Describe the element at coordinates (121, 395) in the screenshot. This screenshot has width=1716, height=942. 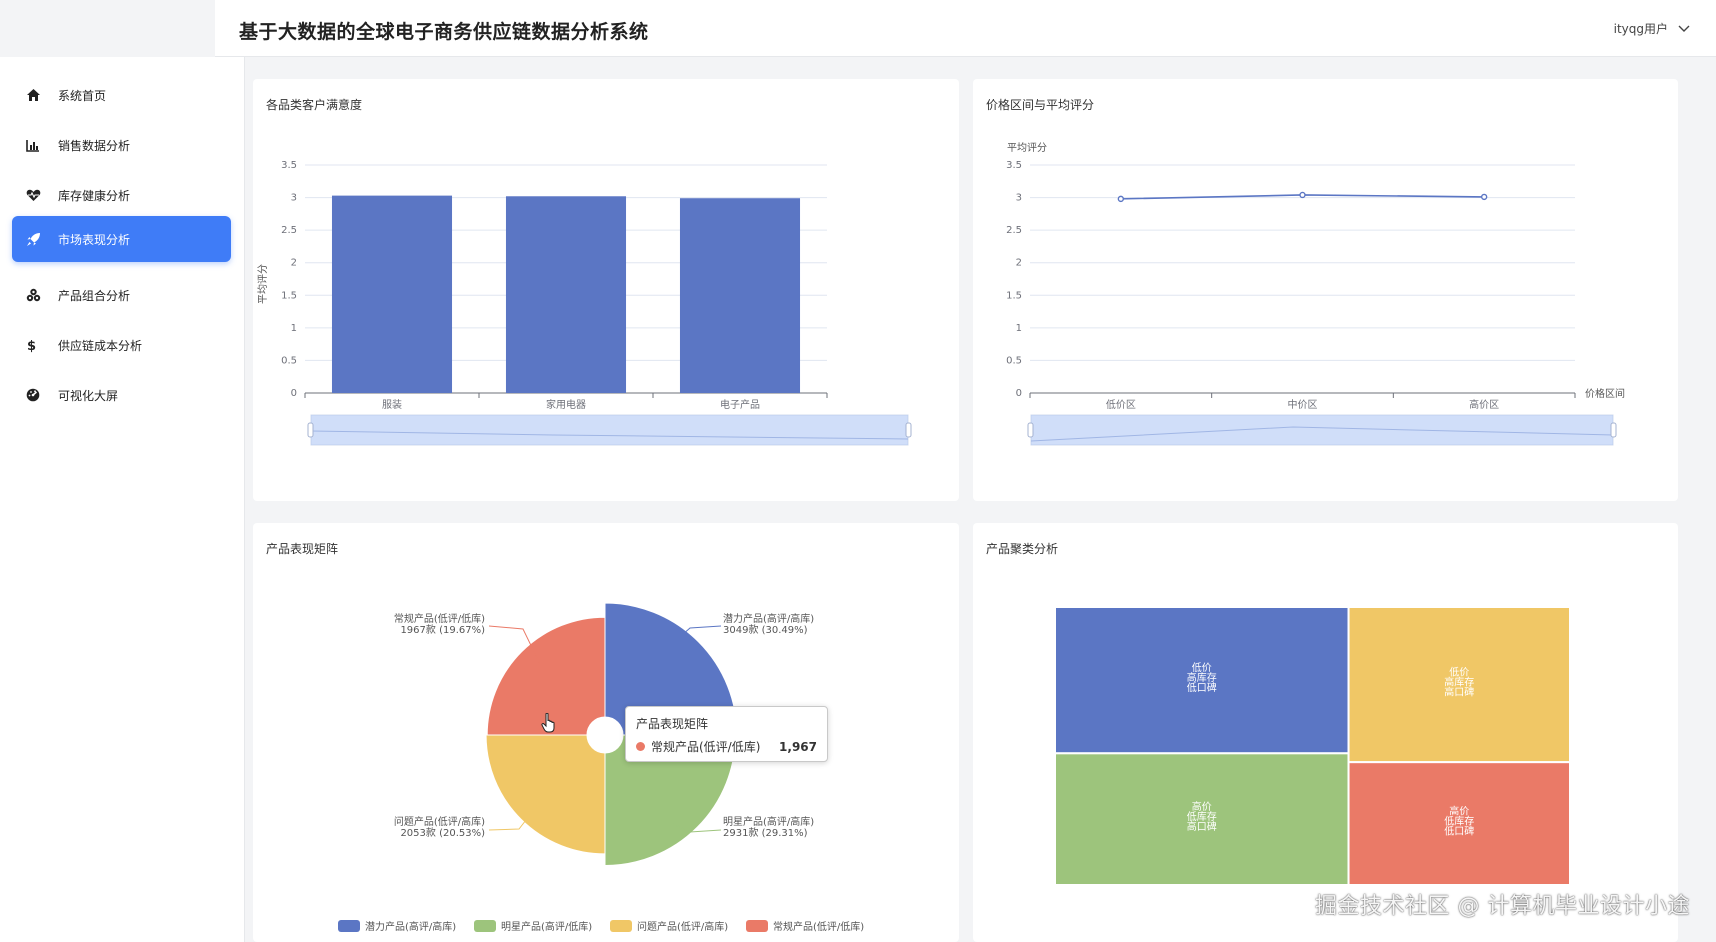
I see `sidebar-item-dashboard: 可视化大屏` at that location.